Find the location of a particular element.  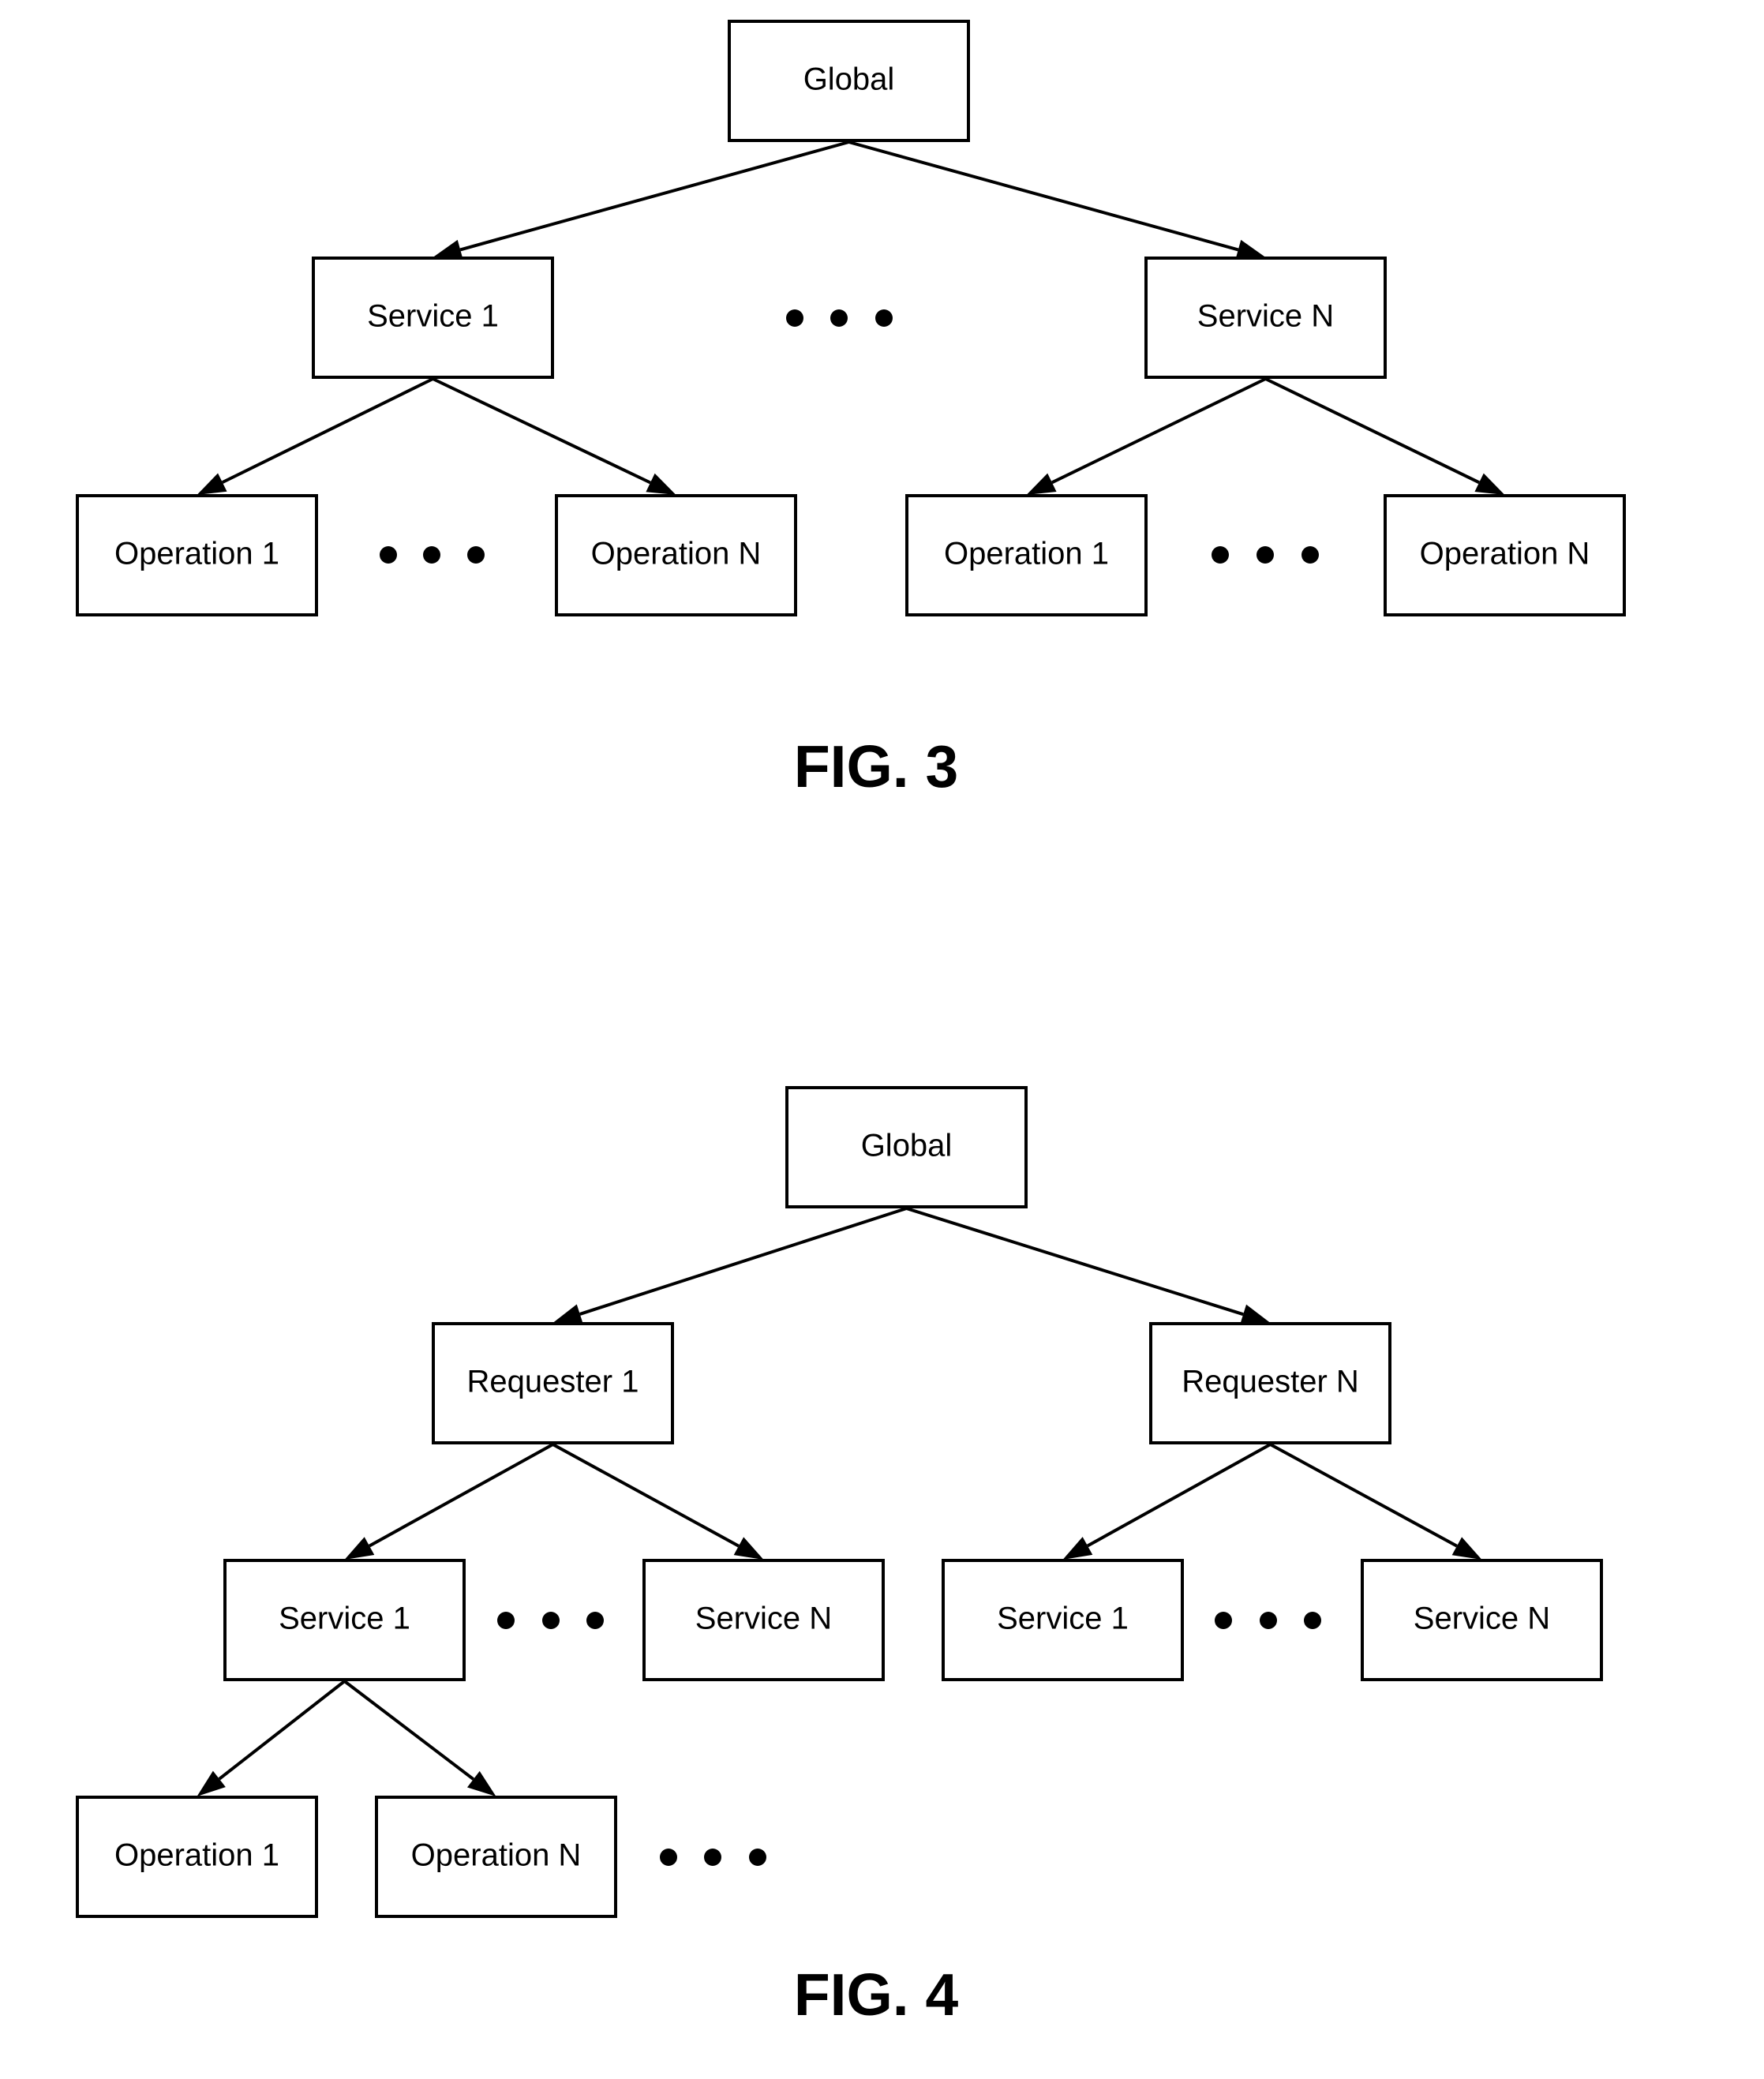

edge-global-to-requester_n is located at coordinates (1088, 1266).